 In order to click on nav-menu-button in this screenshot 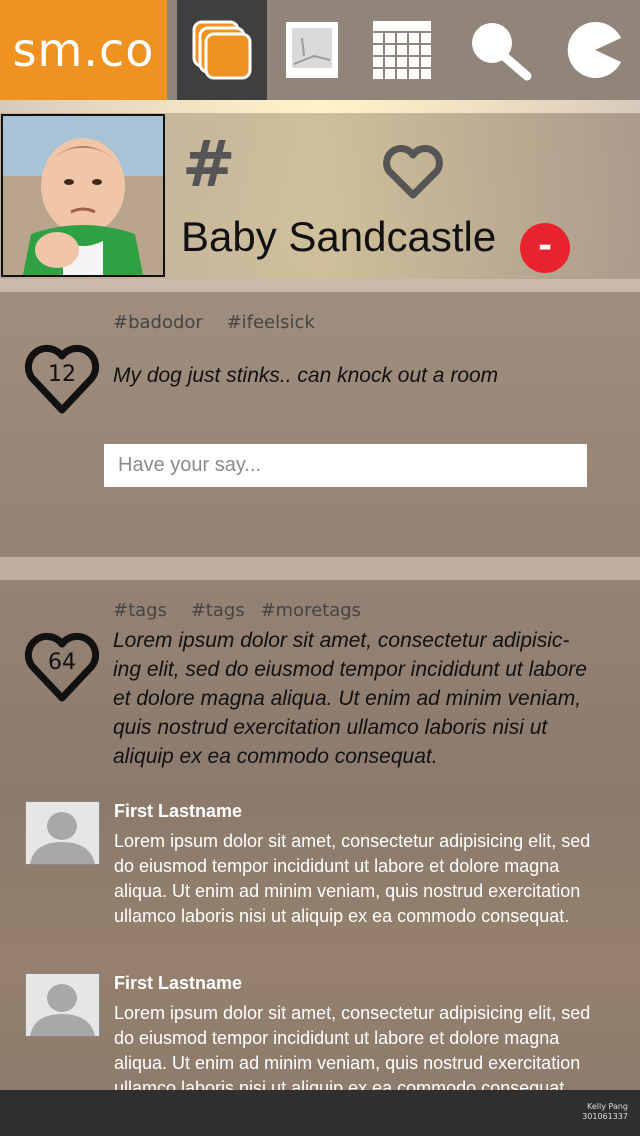, I will do `click(595, 50)`.